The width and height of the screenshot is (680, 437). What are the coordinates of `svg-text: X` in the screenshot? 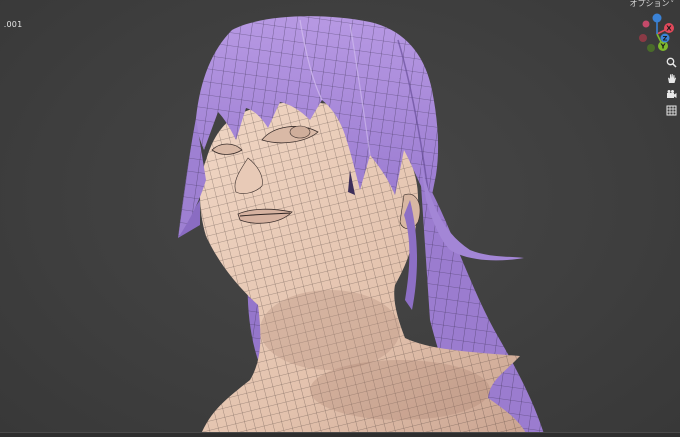 It's located at (669, 29).